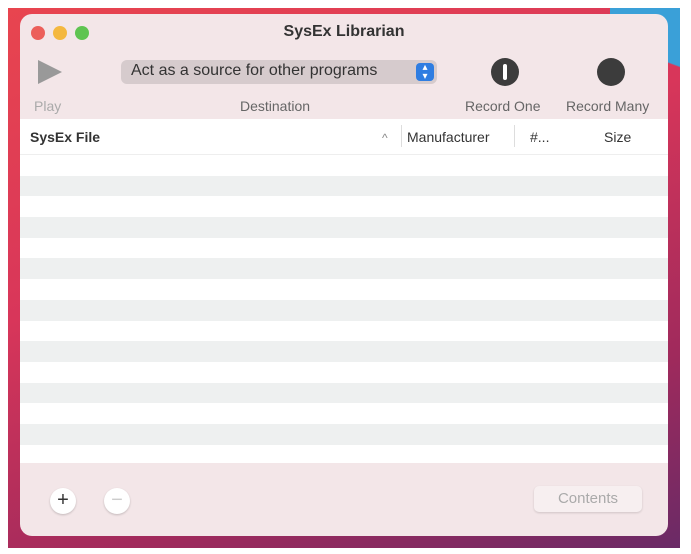 Image resolution: width=691 pixels, height=554 pixels. What do you see at coordinates (588, 499) in the screenshot?
I see `contents-button: Contents` at bounding box center [588, 499].